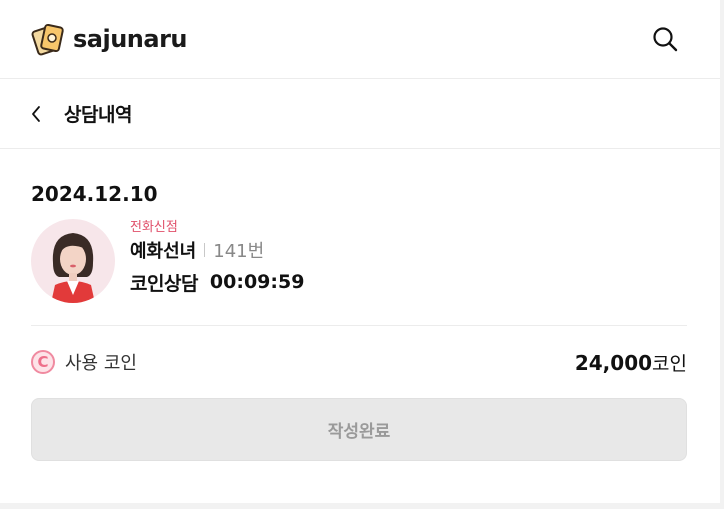 Image resolution: width=724 pixels, height=509 pixels. What do you see at coordinates (205, 250) in the screenshot?
I see `separator` at bounding box center [205, 250].